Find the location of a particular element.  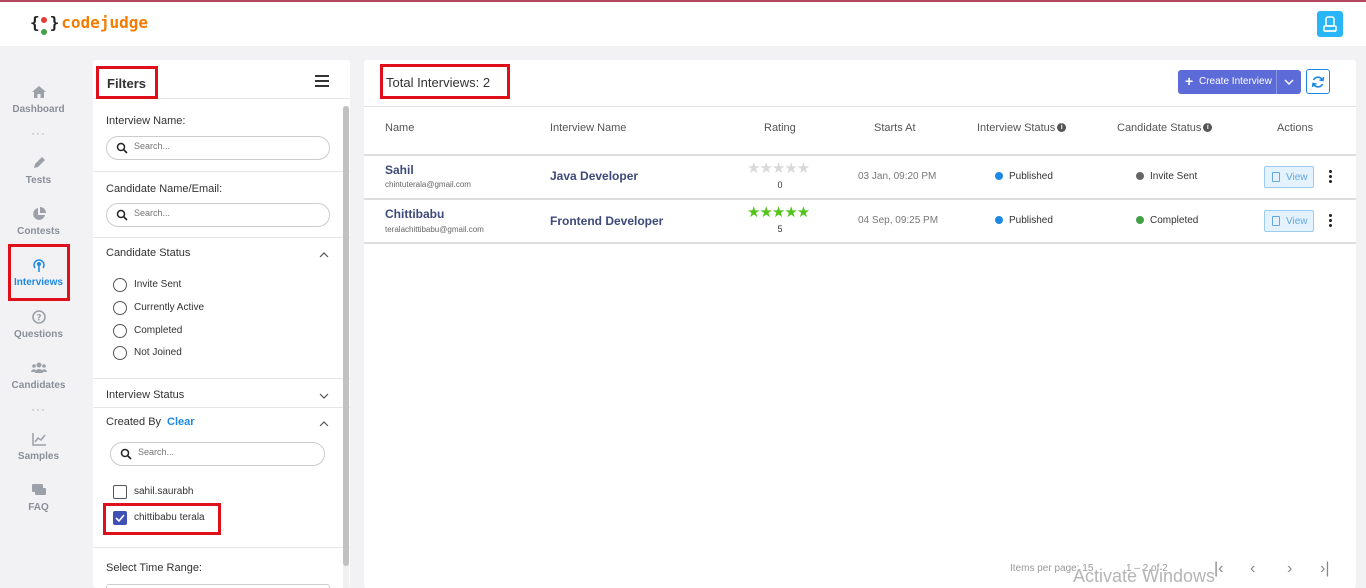

candidate-name: Chittibabu is located at coordinates (414, 214).